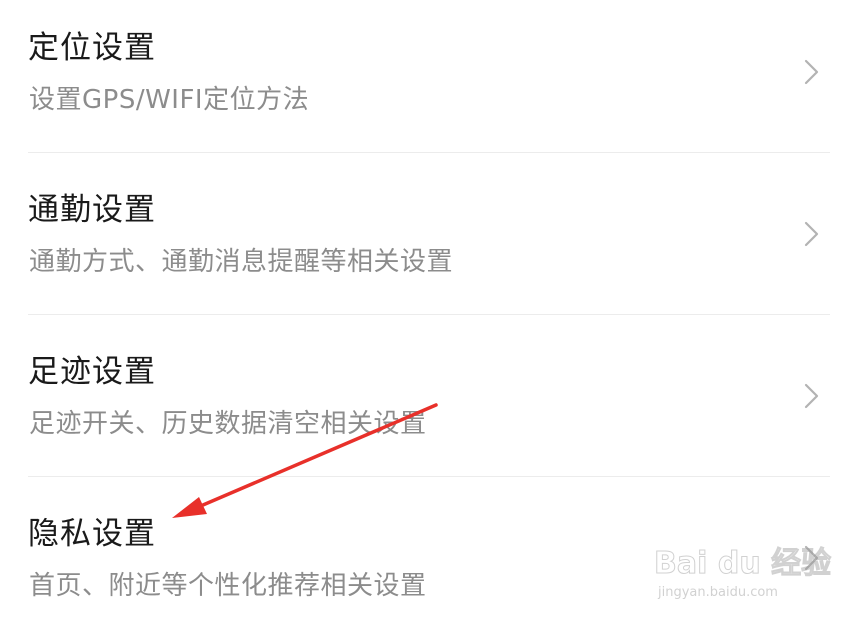  I want to click on watermark-url: jingyan.baidu.com, so click(718, 592).